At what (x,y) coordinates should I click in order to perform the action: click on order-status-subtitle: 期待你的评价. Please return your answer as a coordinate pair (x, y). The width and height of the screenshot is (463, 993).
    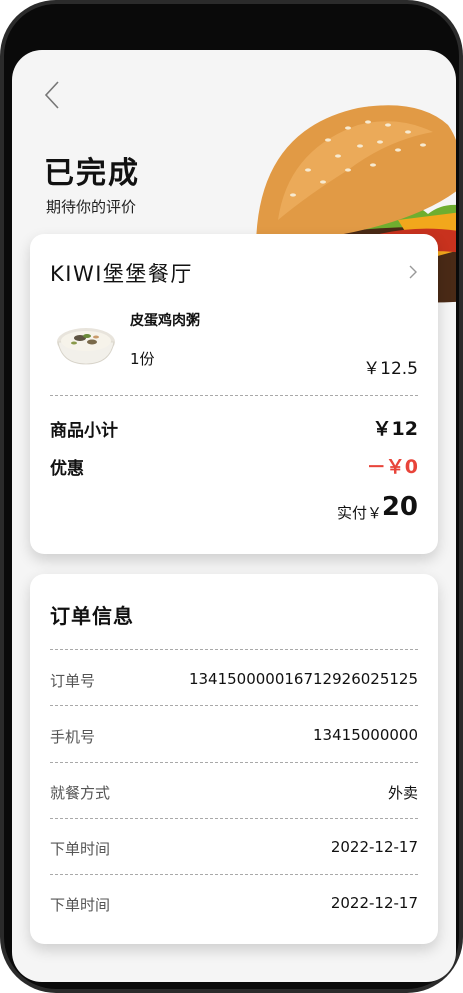
    Looking at the image, I should click on (91, 207).